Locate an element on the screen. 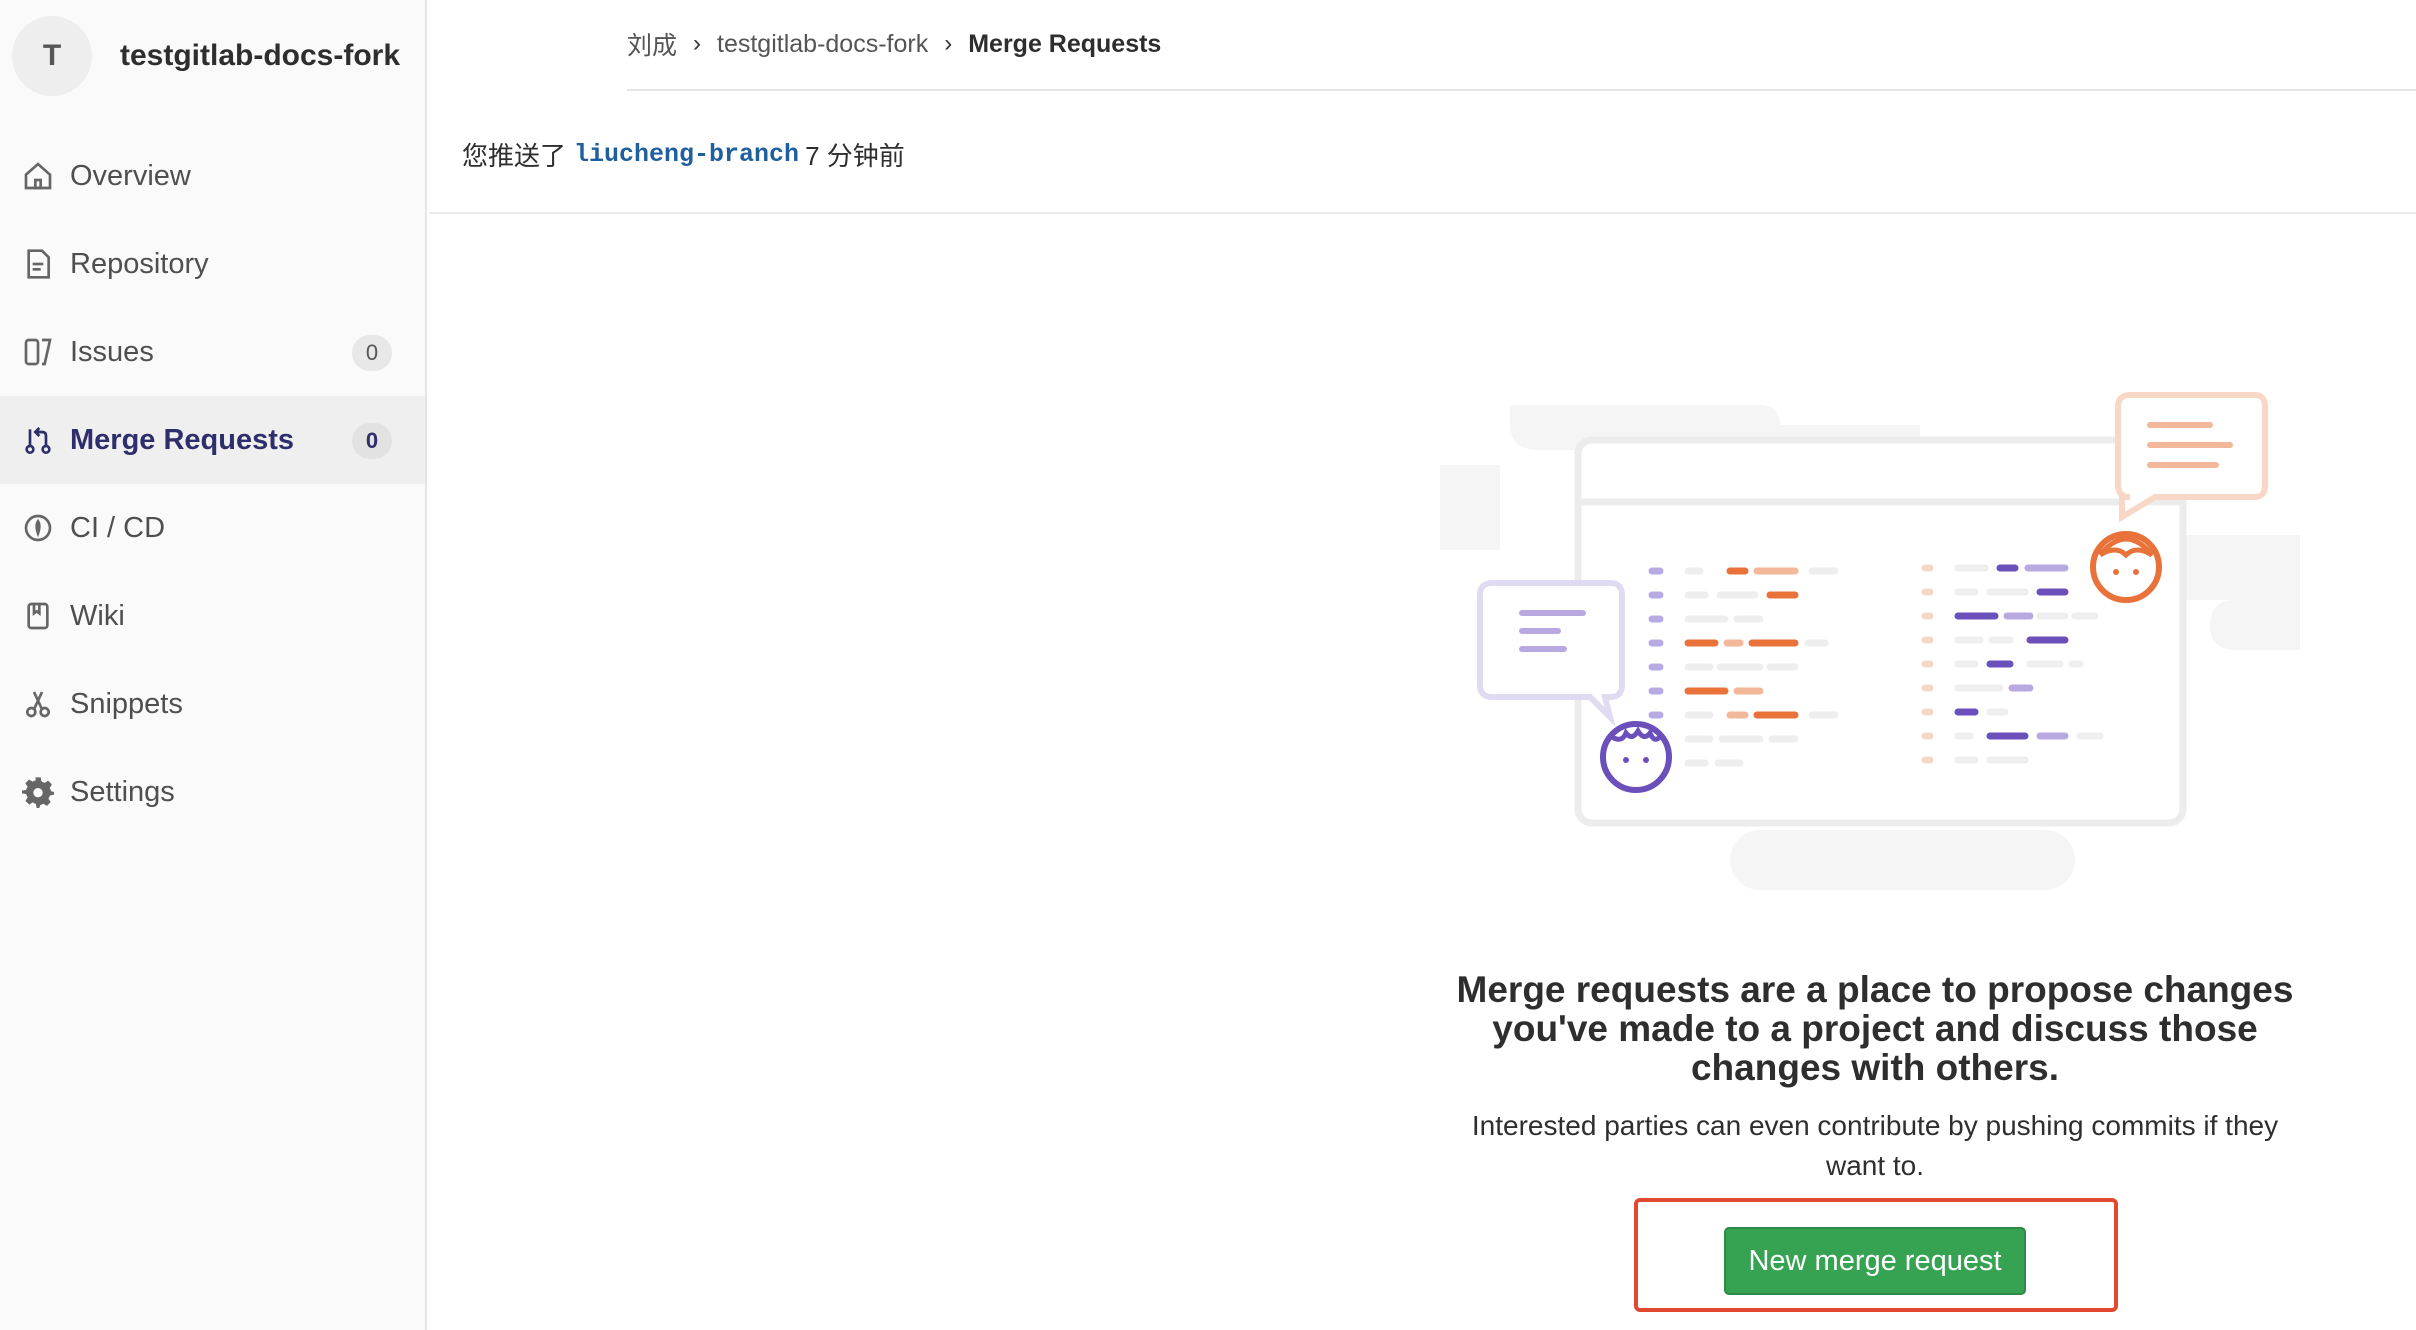 The height and width of the screenshot is (1330, 2416). issues-count-badge: 0 is located at coordinates (372, 353).